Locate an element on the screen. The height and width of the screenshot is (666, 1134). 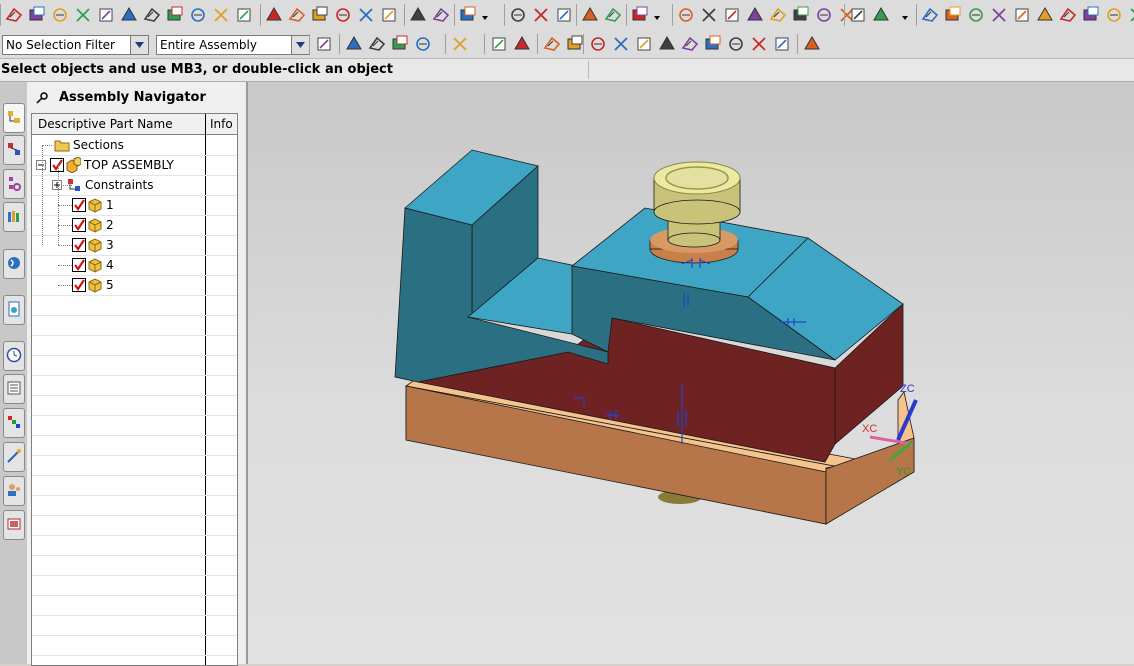
manufacturing-wizards-tab is located at coordinates (14, 457).